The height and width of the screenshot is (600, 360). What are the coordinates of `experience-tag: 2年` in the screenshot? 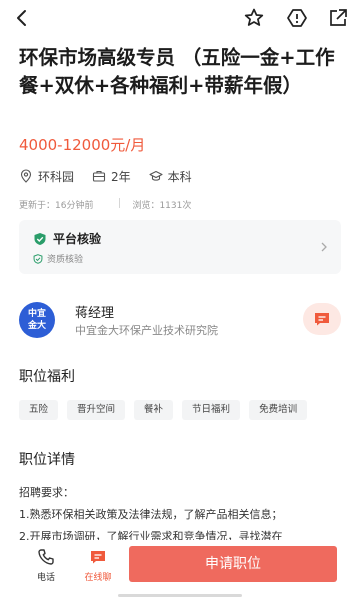 It's located at (111, 176).